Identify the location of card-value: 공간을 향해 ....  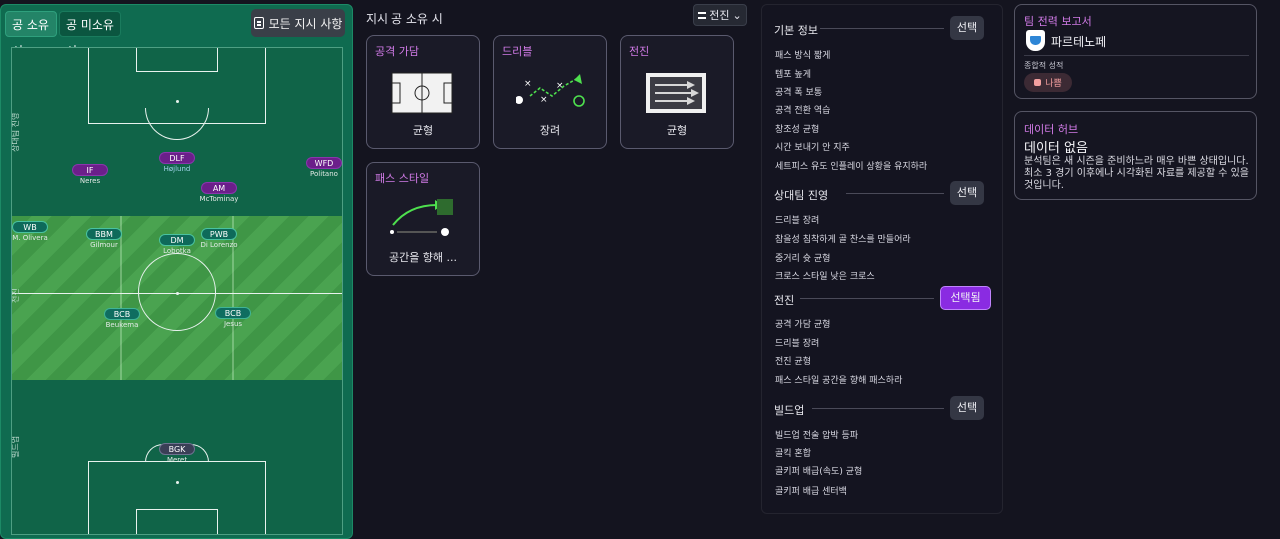
(423, 257).